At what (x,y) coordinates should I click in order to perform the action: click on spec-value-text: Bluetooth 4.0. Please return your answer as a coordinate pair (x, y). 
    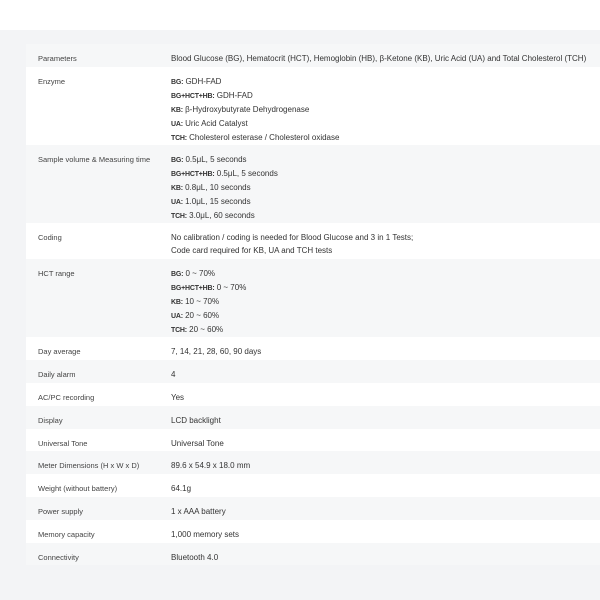
    Looking at the image, I should click on (195, 557).